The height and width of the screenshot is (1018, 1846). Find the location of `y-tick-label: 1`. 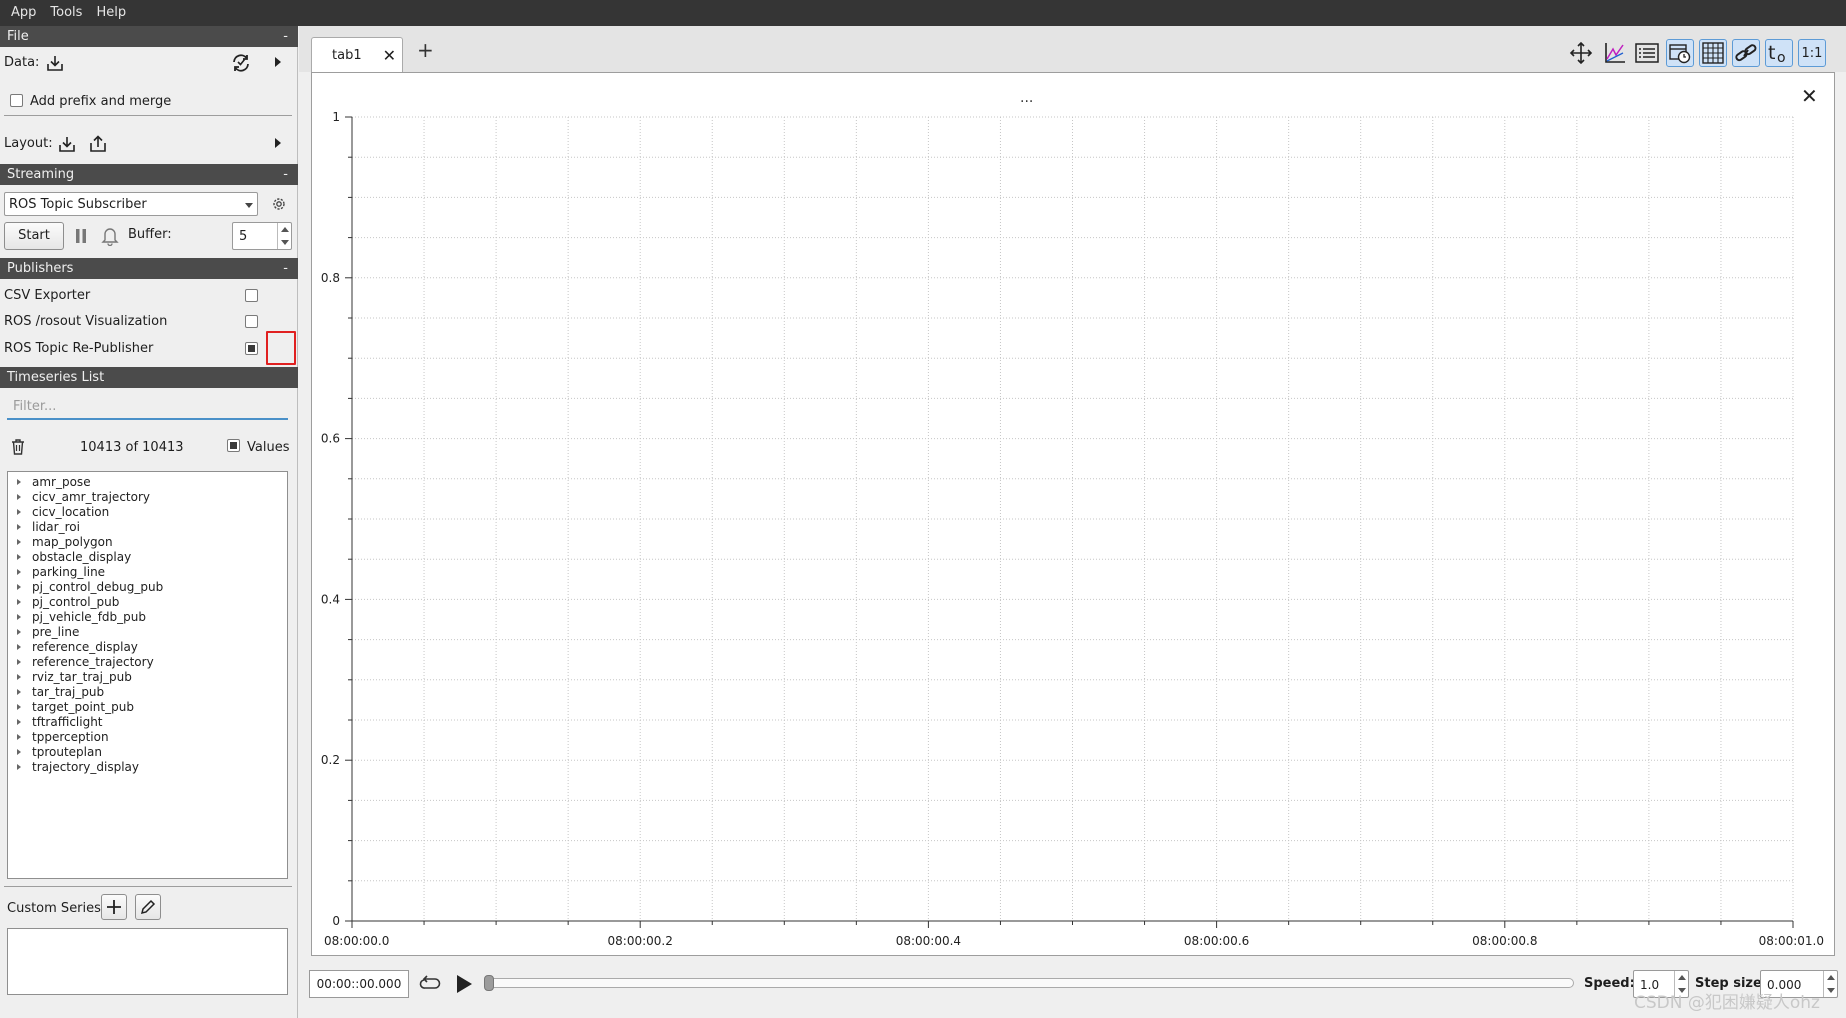

y-tick-label: 1 is located at coordinates (336, 117).